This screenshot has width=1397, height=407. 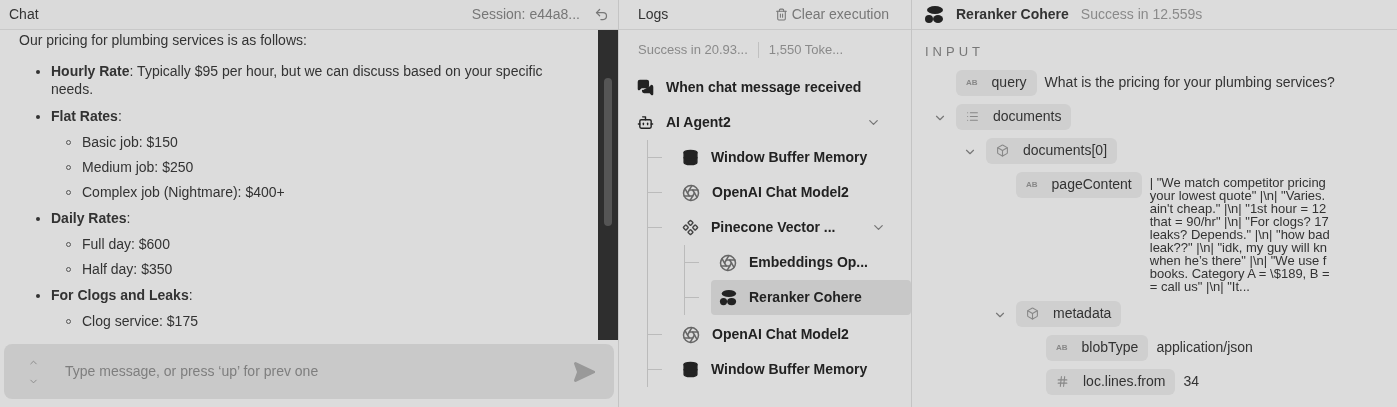 I want to click on field-key: loc.lines.from, so click(x=1111, y=381).